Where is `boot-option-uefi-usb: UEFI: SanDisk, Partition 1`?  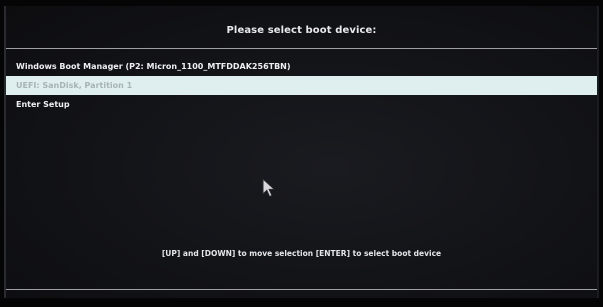 boot-option-uefi-usb: UEFI: SanDisk, Partition 1 is located at coordinates (301, 85).